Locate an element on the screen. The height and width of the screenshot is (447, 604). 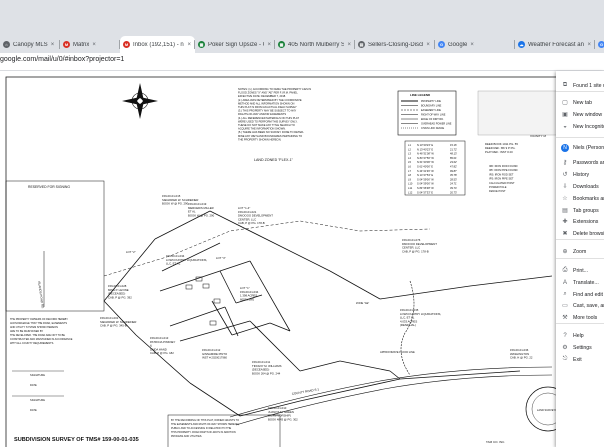
menu-item-label: Exit is located at coordinates (577, 359).